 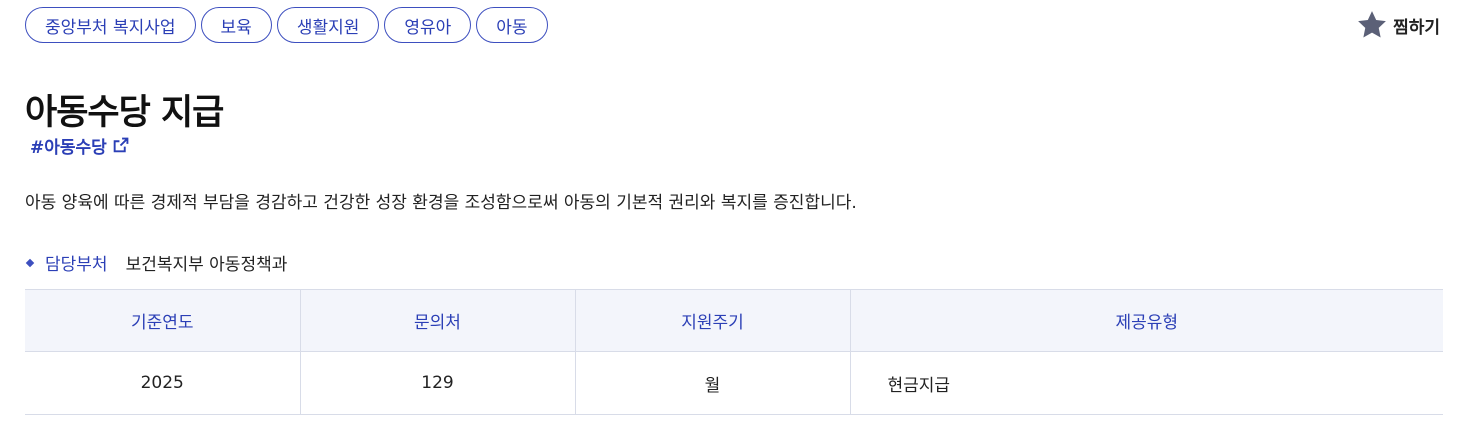 I want to click on star-icon, so click(x=1372, y=25).